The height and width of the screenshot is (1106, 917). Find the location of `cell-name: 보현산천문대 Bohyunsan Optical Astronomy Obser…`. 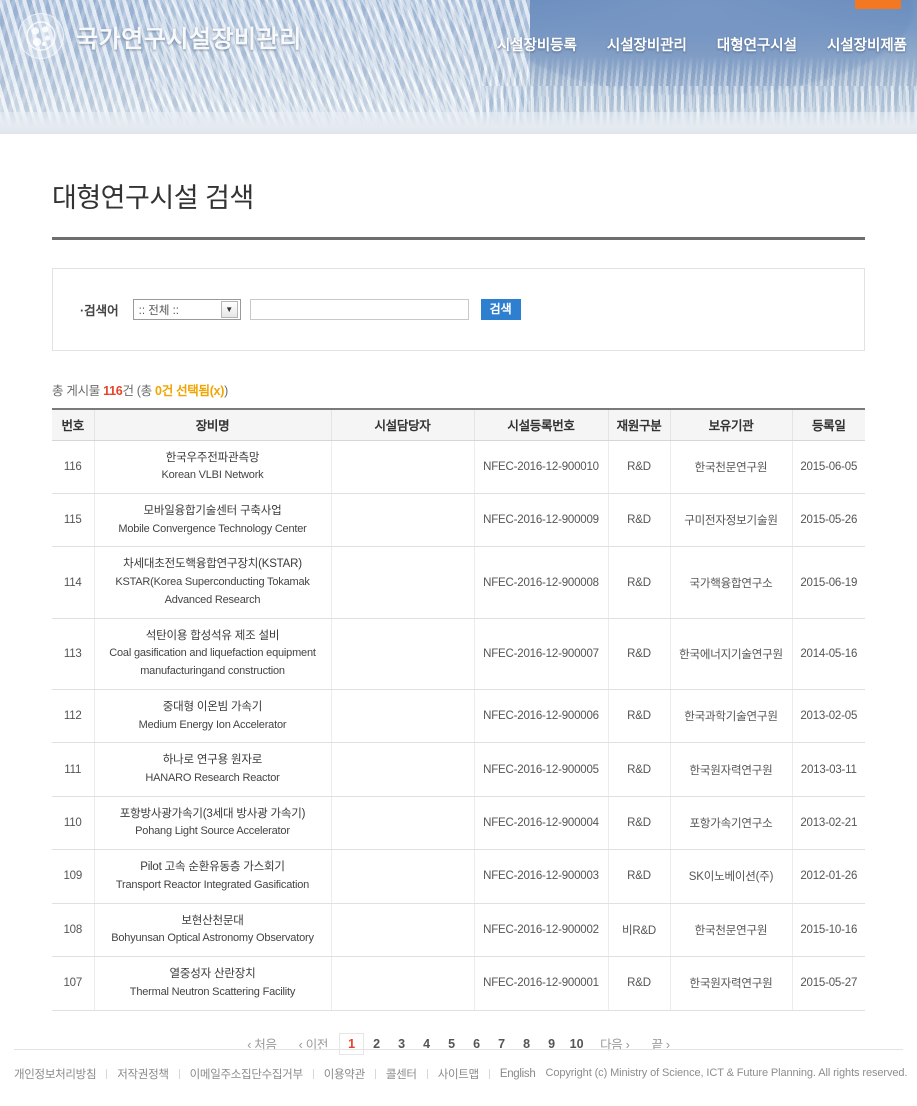

cell-name: 보현산천문대 Bohyunsan Optical Astronomy Obser… is located at coordinates (213, 930).